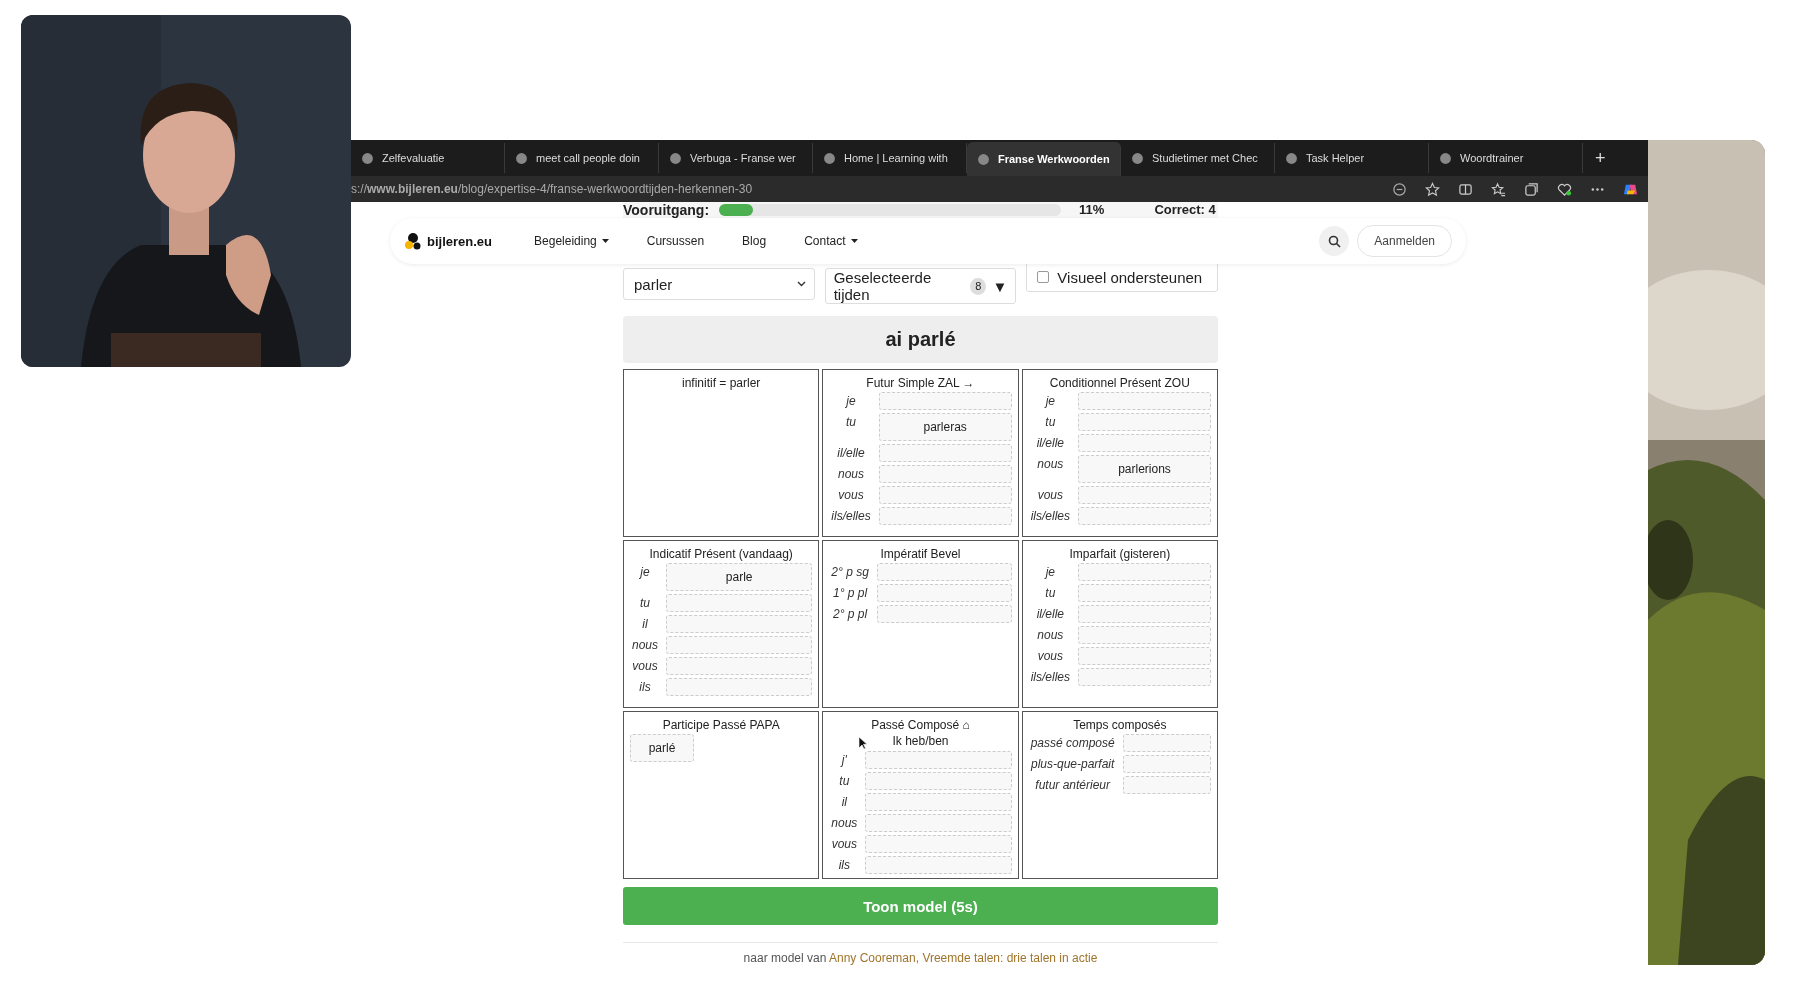 This screenshot has height=1005, width=1798. Describe the element at coordinates (1465, 189) in the screenshot. I see `split-screen-icon` at that location.